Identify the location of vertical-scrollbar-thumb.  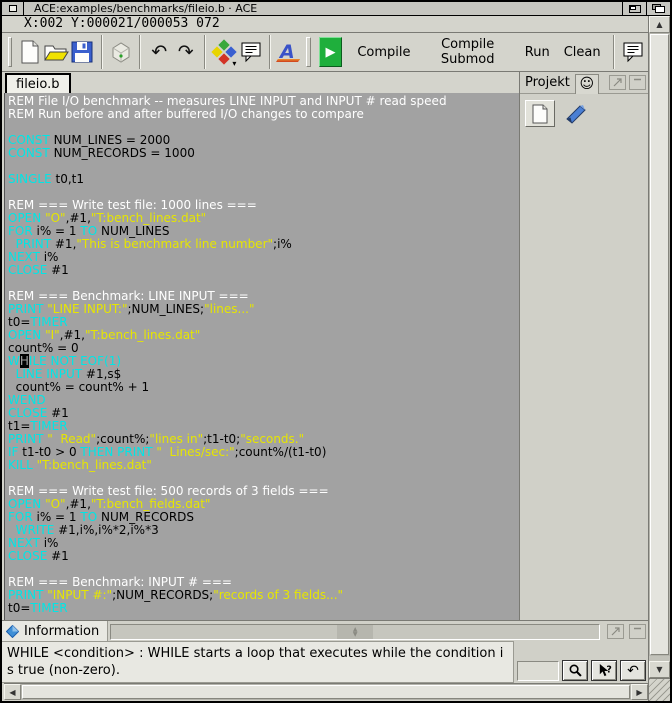
(659, 344).